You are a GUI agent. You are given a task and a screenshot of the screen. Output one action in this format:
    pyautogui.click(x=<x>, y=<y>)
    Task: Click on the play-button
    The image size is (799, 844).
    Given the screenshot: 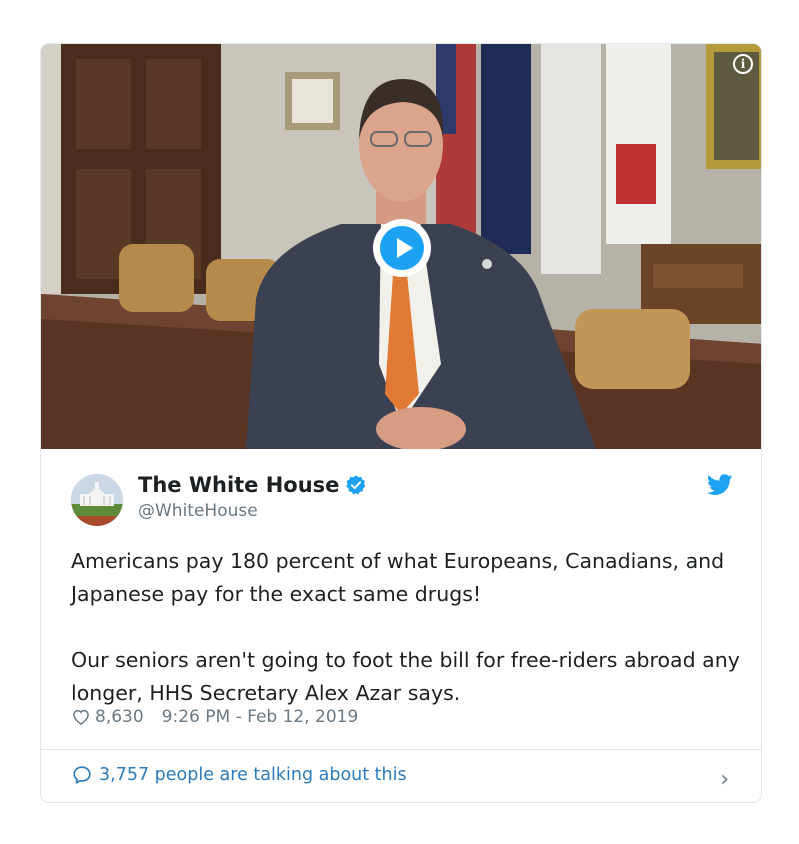 What is the action you would take?
    pyautogui.click(x=402, y=248)
    